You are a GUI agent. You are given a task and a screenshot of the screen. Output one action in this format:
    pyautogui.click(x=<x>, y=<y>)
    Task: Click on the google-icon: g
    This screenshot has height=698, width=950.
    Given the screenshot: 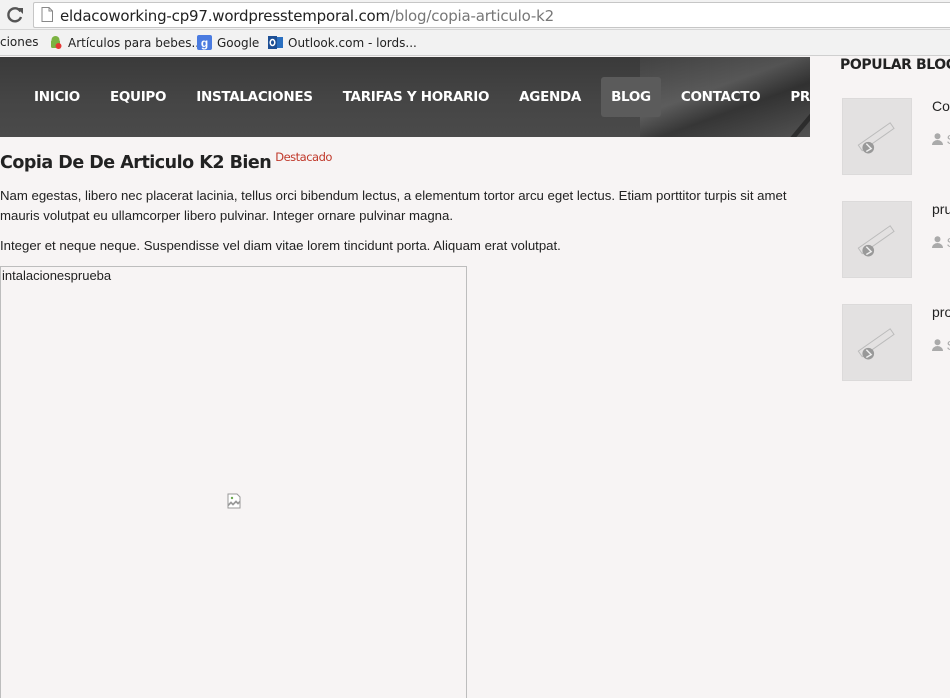 What is the action you would take?
    pyautogui.click(x=204, y=42)
    